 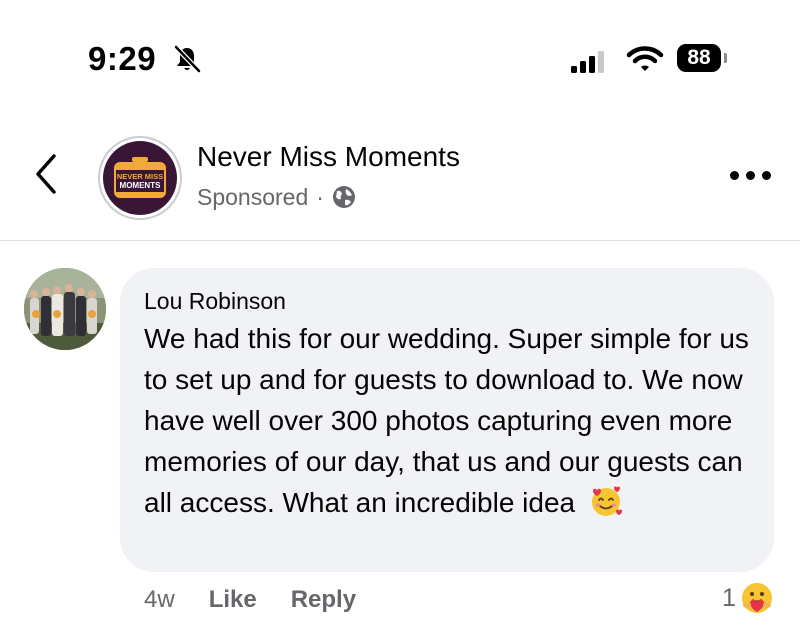 I want to click on battery-level: 88, so click(x=699, y=58).